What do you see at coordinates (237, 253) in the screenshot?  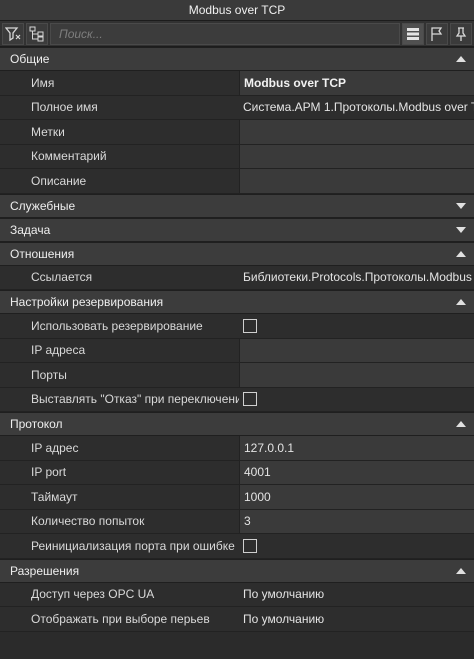 I see `section-relations-header: Отношения` at bounding box center [237, 253].